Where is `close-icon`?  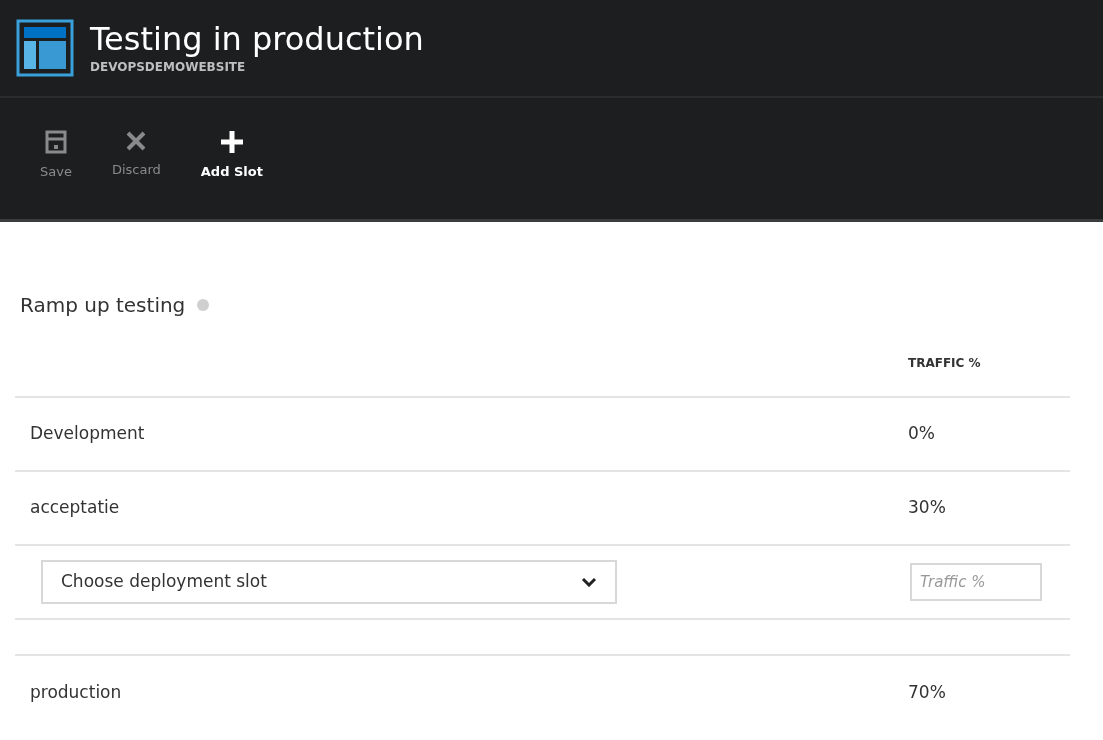
close-icon is located at coordinates (136, 141).